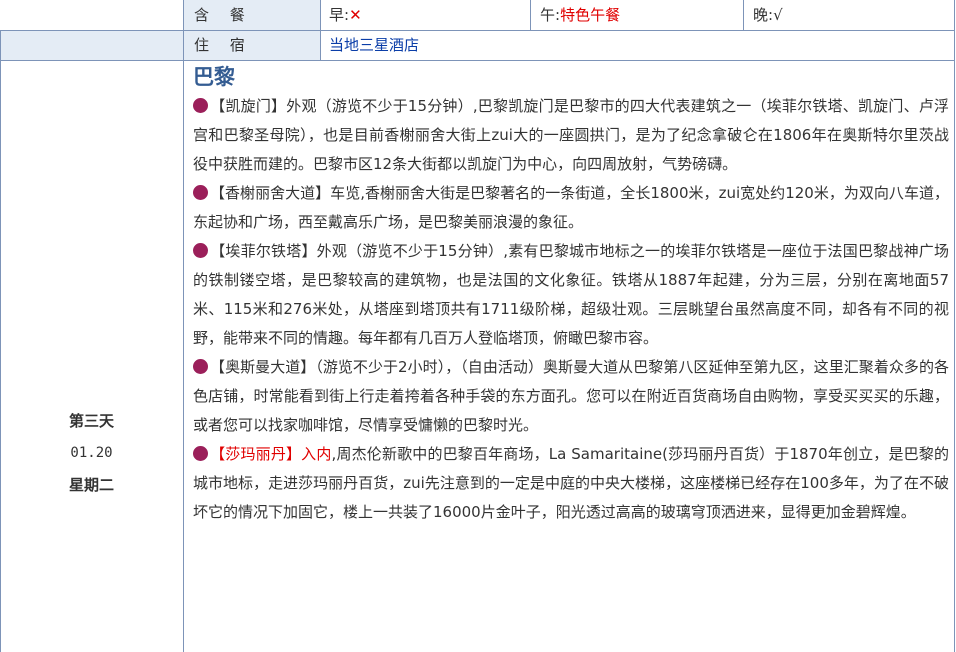 The image size is (956, 652). What do you see at coordinates (374, 45) in the screenshot?
I see `stay-value: 当地三星酒店` at bounding box center [374, 45].